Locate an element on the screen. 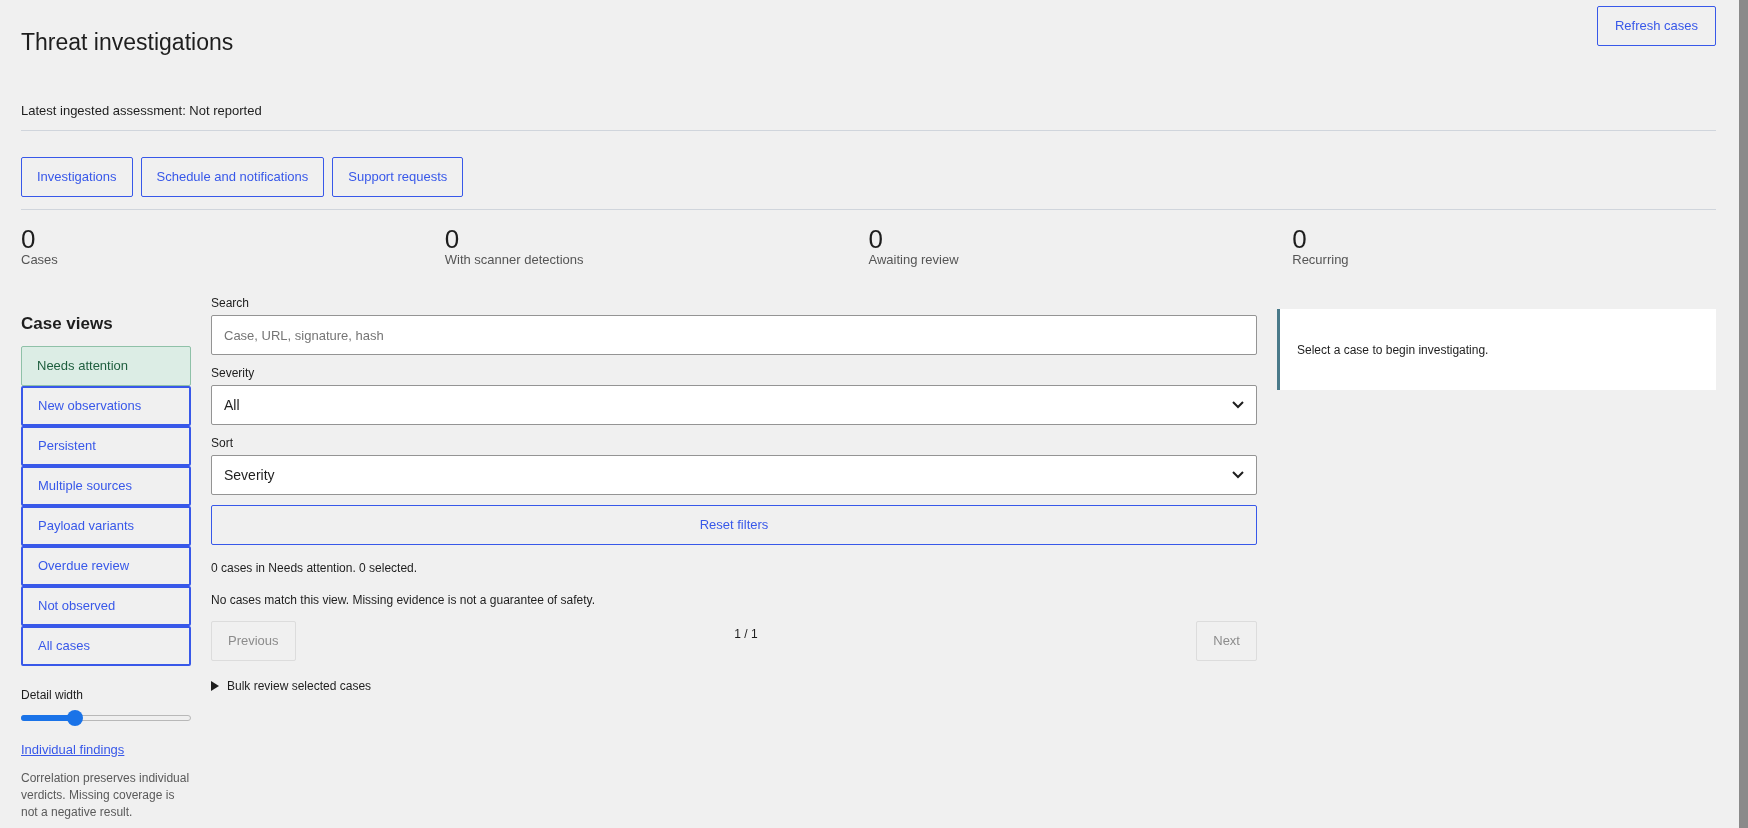 The image size is (1748, 828). case-view-tab: Multiple sources is located at coordinates (106, 486).